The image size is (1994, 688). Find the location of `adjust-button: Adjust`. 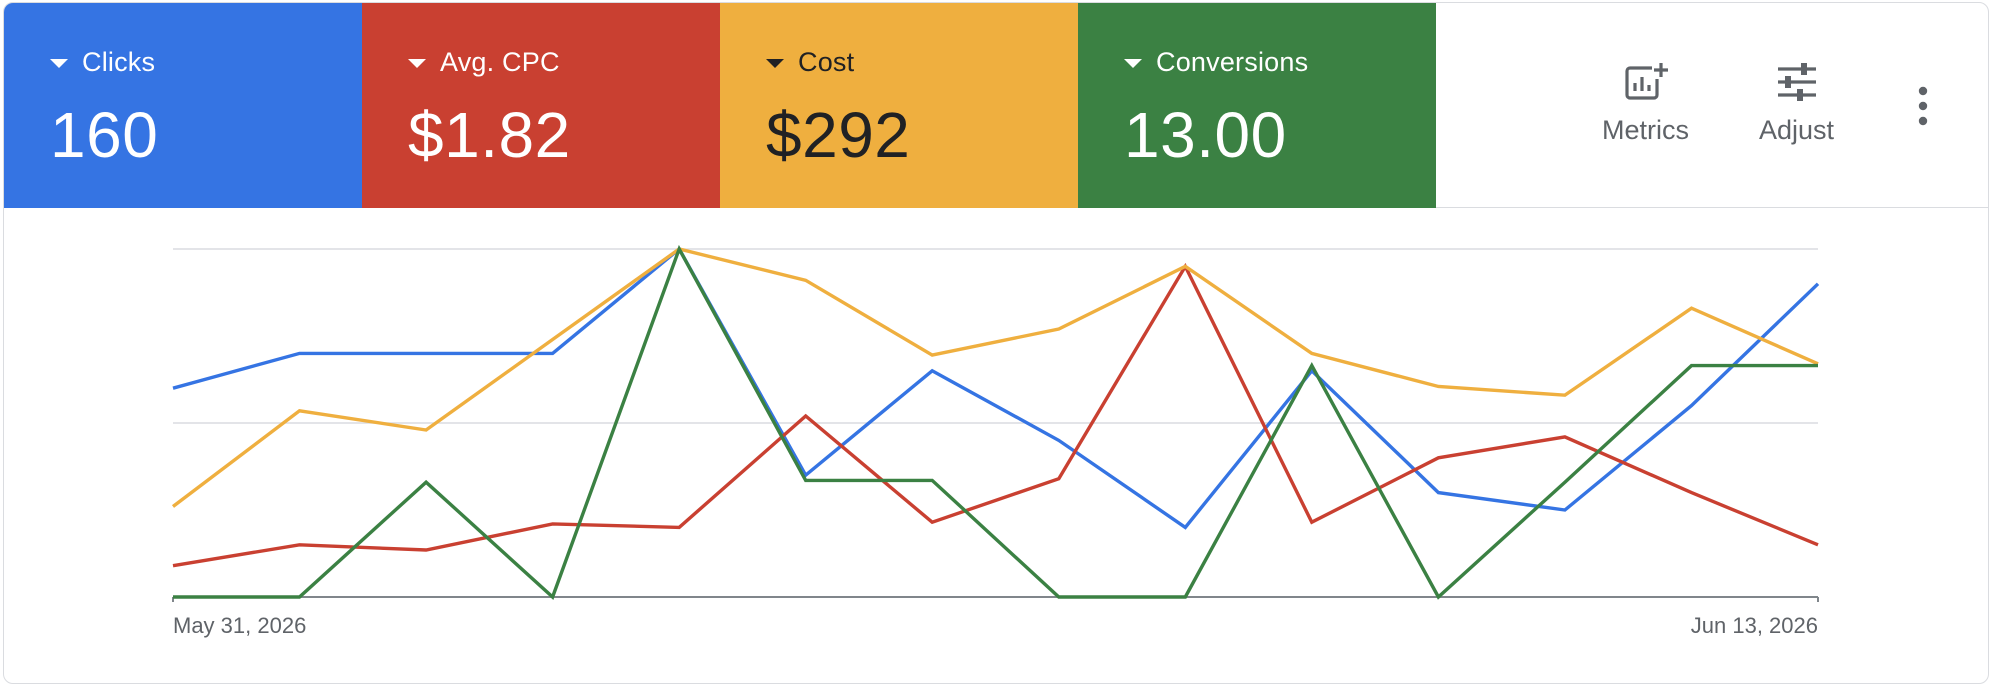

adjust-button: Adjust is located at coordinates (1796, 103).